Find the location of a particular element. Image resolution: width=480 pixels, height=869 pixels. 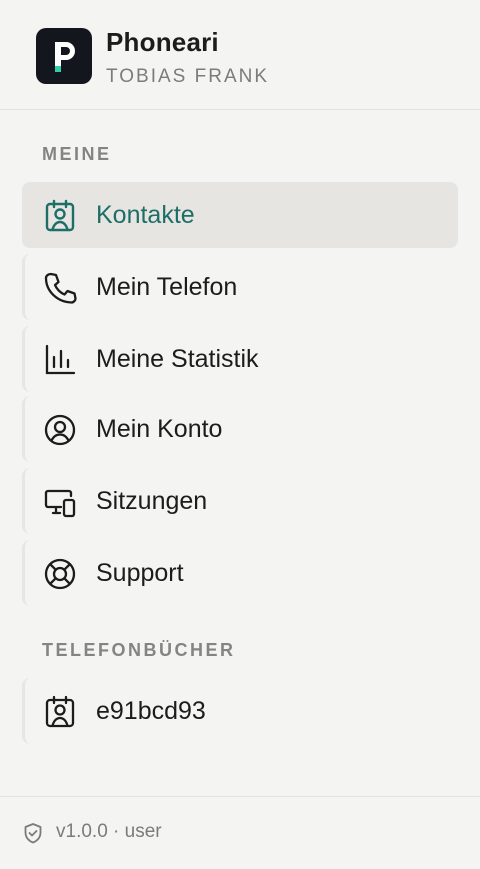

nav-item-mein-telefon: Mein Telefon is located at coordinates (240, 287).